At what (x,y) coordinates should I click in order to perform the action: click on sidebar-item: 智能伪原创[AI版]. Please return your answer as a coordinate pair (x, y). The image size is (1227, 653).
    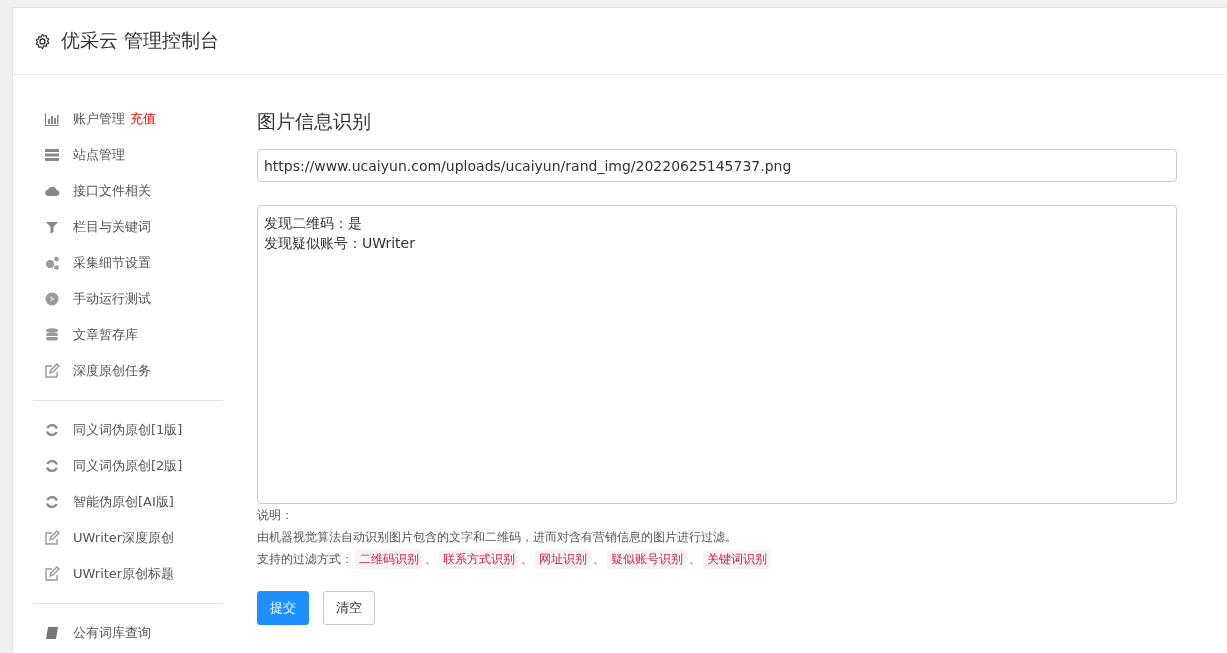
    Looking at the image, I should click on (123, 502).